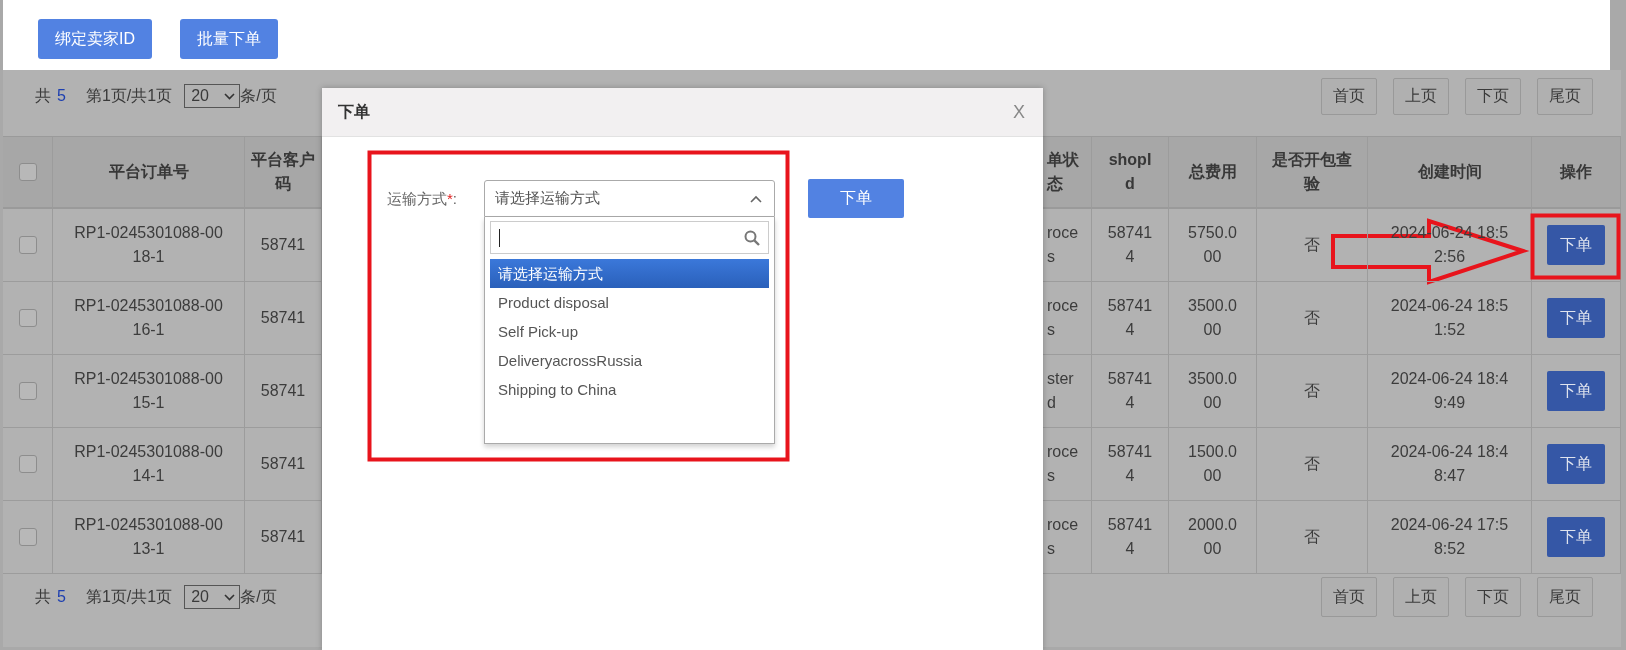 Image resolution: width=1626 pixels, height=650 pixels. I want to click on column-header: 平台订单号, so click(149, 173).